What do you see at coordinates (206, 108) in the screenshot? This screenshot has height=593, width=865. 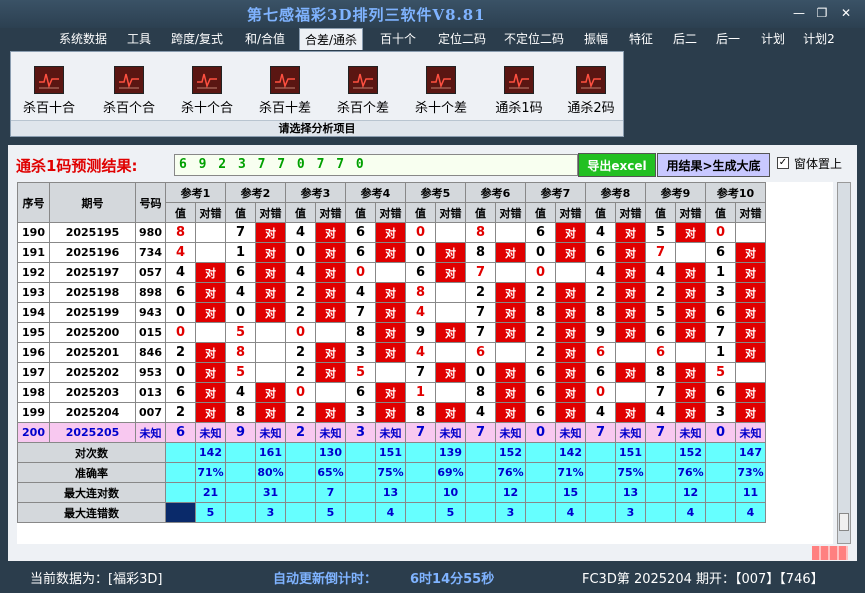 I see `ribbon-button-label: 杀十个合` at bounding box center [206, 108].